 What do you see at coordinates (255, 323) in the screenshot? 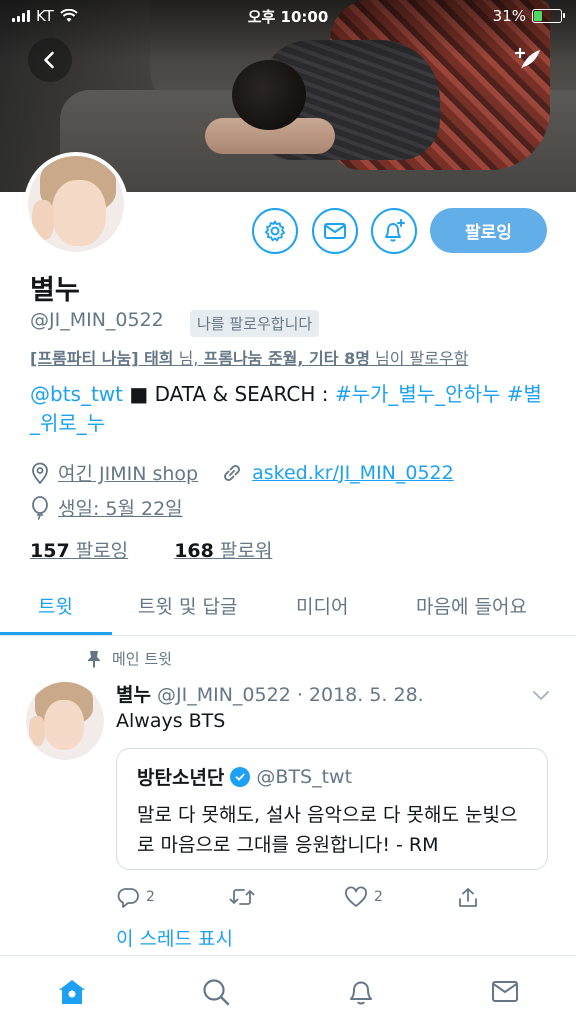
I see `follows-you-badge: 나를 팔로우합니다` at bounding box center [255, 323].